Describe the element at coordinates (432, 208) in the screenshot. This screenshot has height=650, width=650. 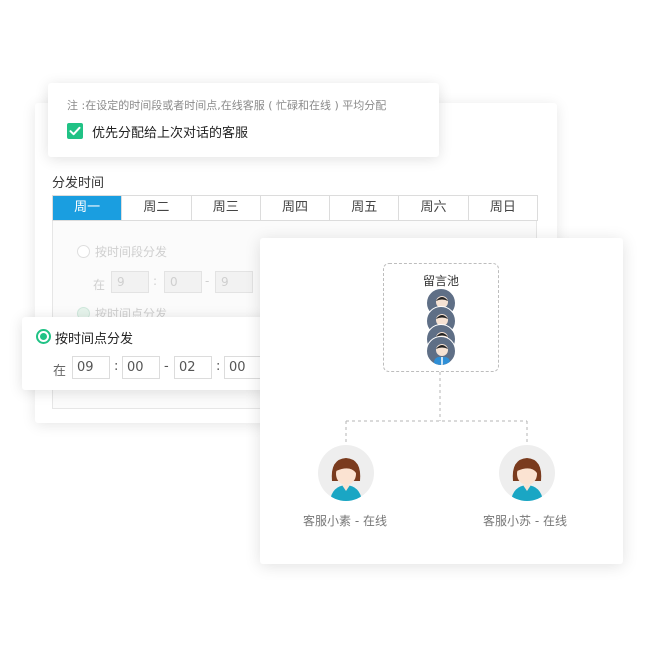
I see `tab-saturday: 周六` at that location.